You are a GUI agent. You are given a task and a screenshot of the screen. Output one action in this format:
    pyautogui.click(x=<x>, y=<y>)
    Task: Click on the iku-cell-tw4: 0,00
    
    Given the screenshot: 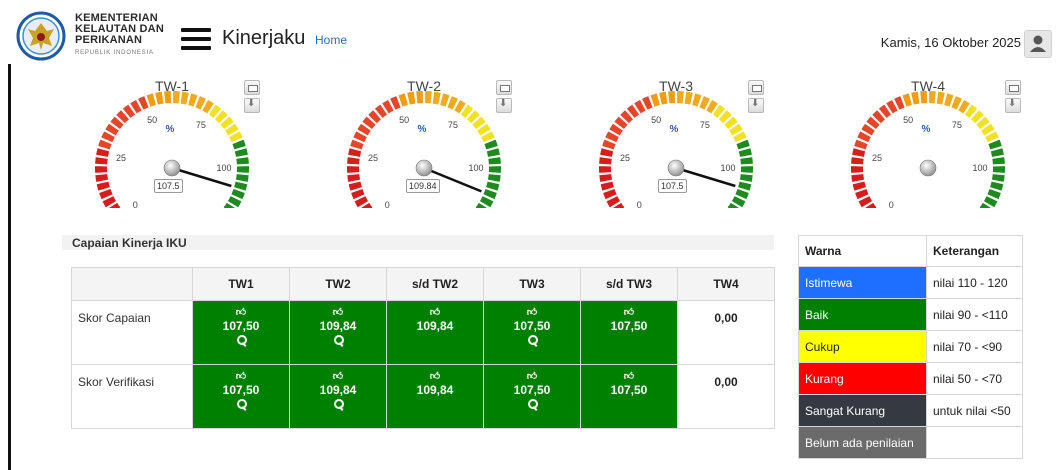 What is the action you would take?
    pyautogui.click(x=726, y=396)
    